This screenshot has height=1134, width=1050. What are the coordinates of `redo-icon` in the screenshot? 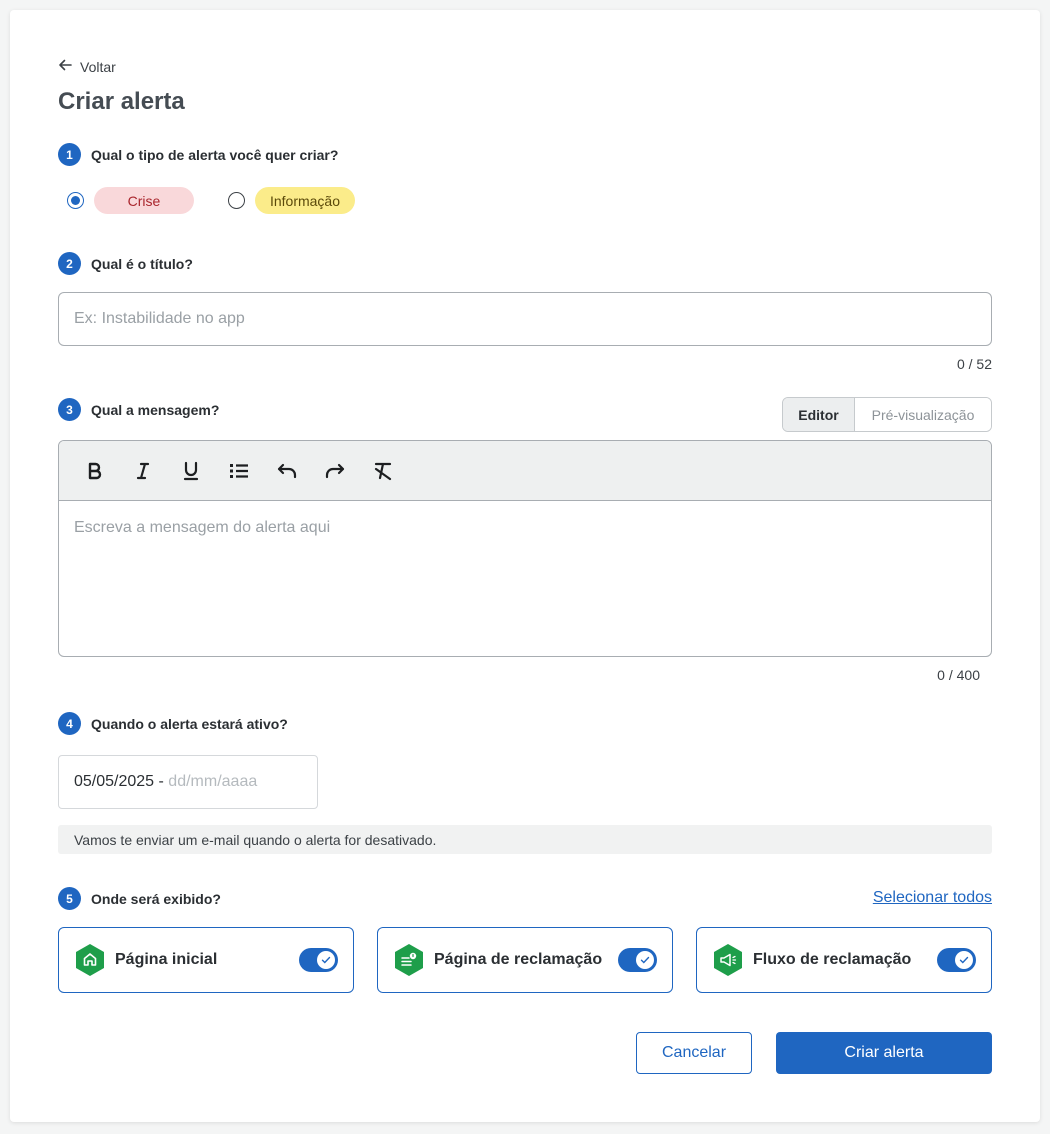 It's located at (335, 471).